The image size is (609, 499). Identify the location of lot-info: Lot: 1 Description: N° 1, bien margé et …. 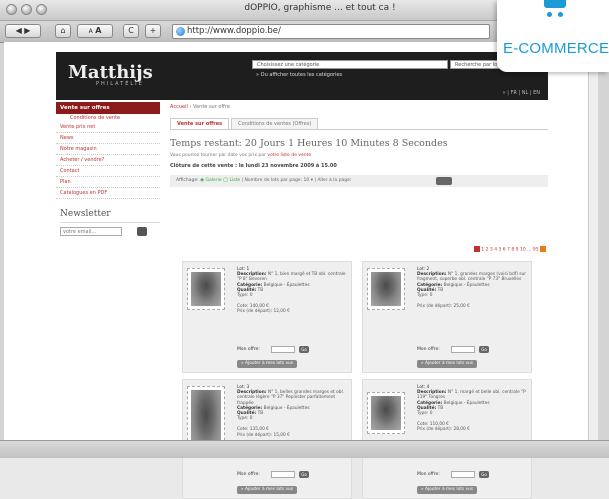
(293, 291).